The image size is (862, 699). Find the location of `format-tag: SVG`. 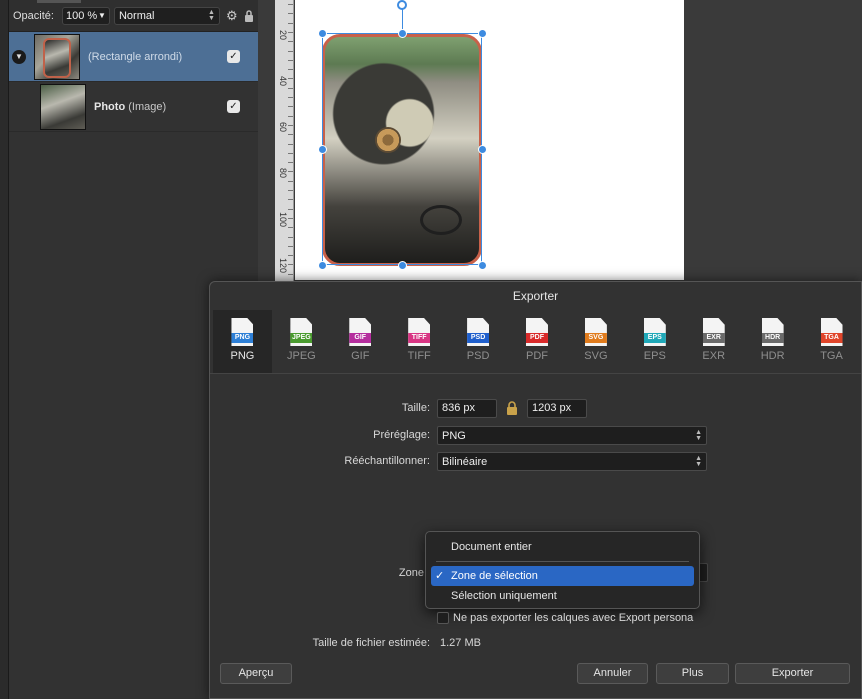

format-tag: SVG is located at coordinates (595, 338).